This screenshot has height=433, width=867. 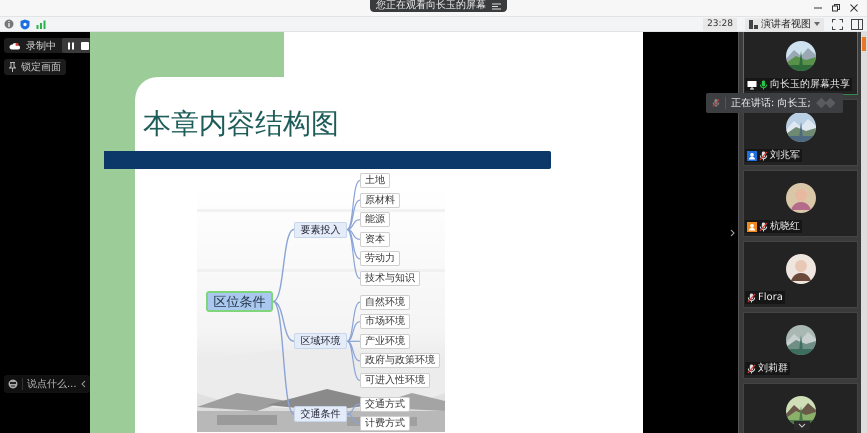 What do you see at coordinates (375, 220) in the screenshot?
I see `mindmap-leaf-node: 能源` at bounding box center [375, 220].